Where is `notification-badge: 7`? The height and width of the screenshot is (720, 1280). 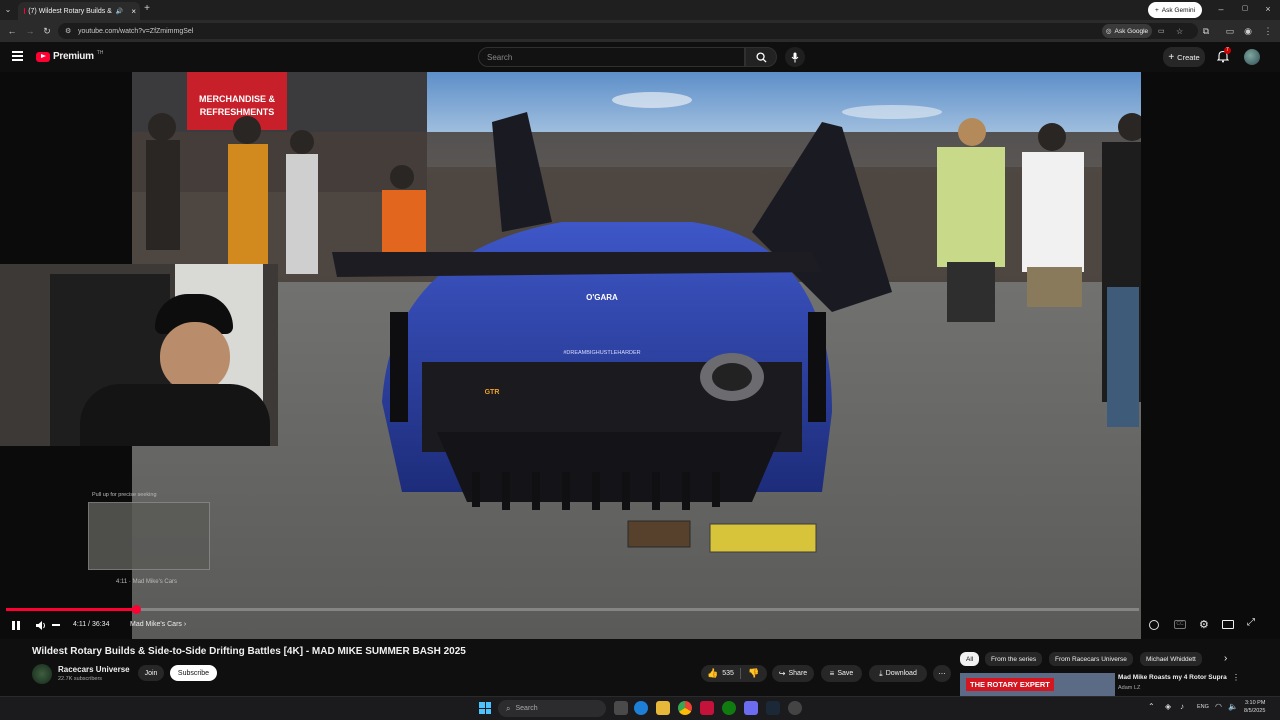
notification-badge: 7 is located at coordinates (1227, 50).